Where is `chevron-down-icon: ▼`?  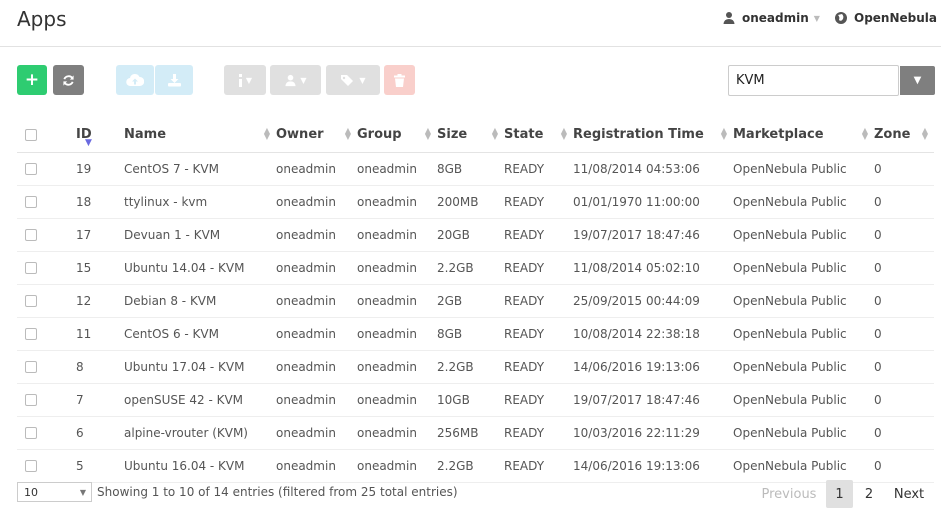 chevron-down-icon: ▼ is located at coordinates (816, 18).